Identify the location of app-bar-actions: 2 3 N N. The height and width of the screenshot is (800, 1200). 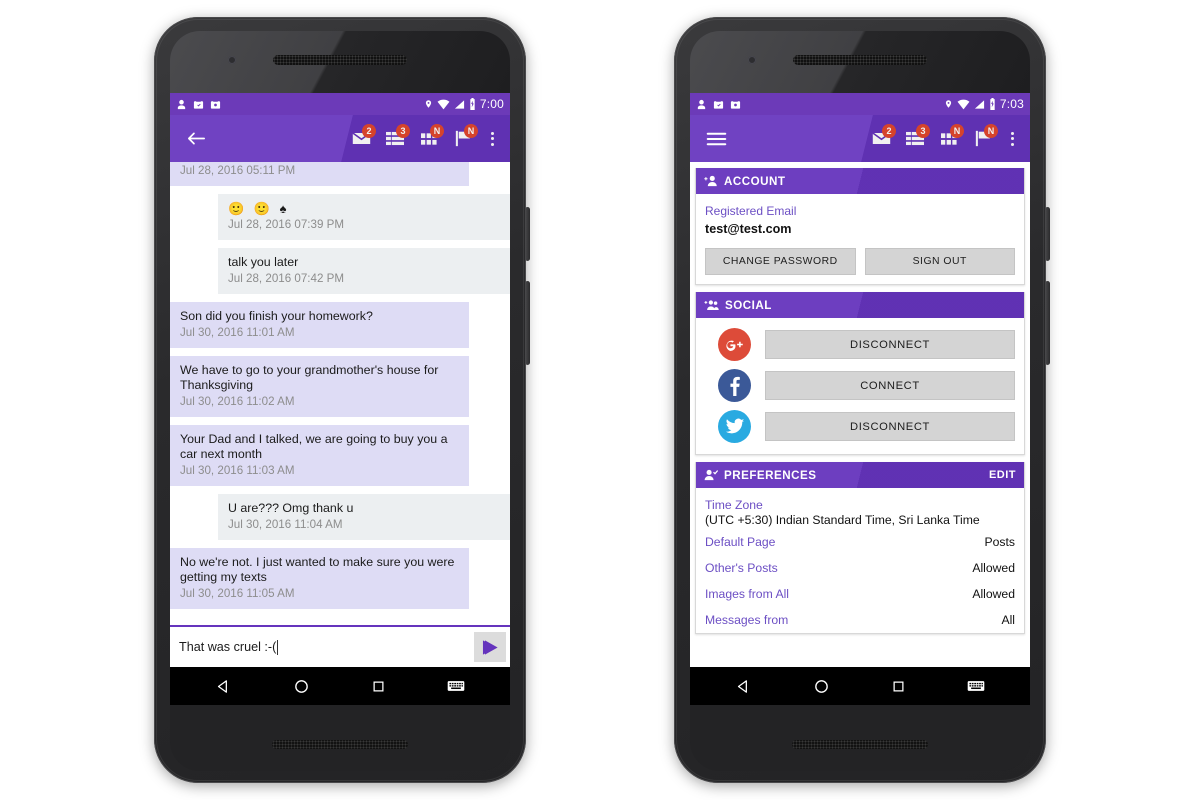
(424, 138).